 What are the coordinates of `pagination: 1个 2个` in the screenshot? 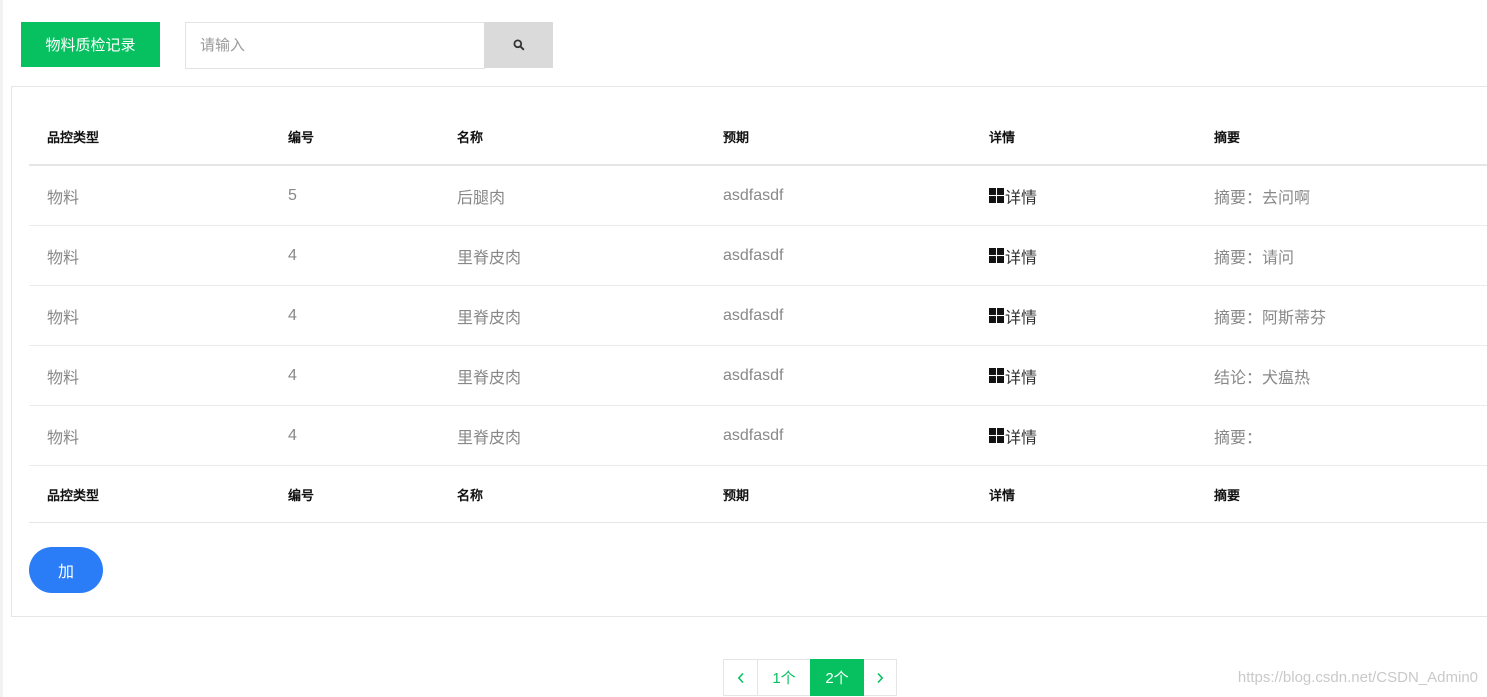 It's located at (810, 677).